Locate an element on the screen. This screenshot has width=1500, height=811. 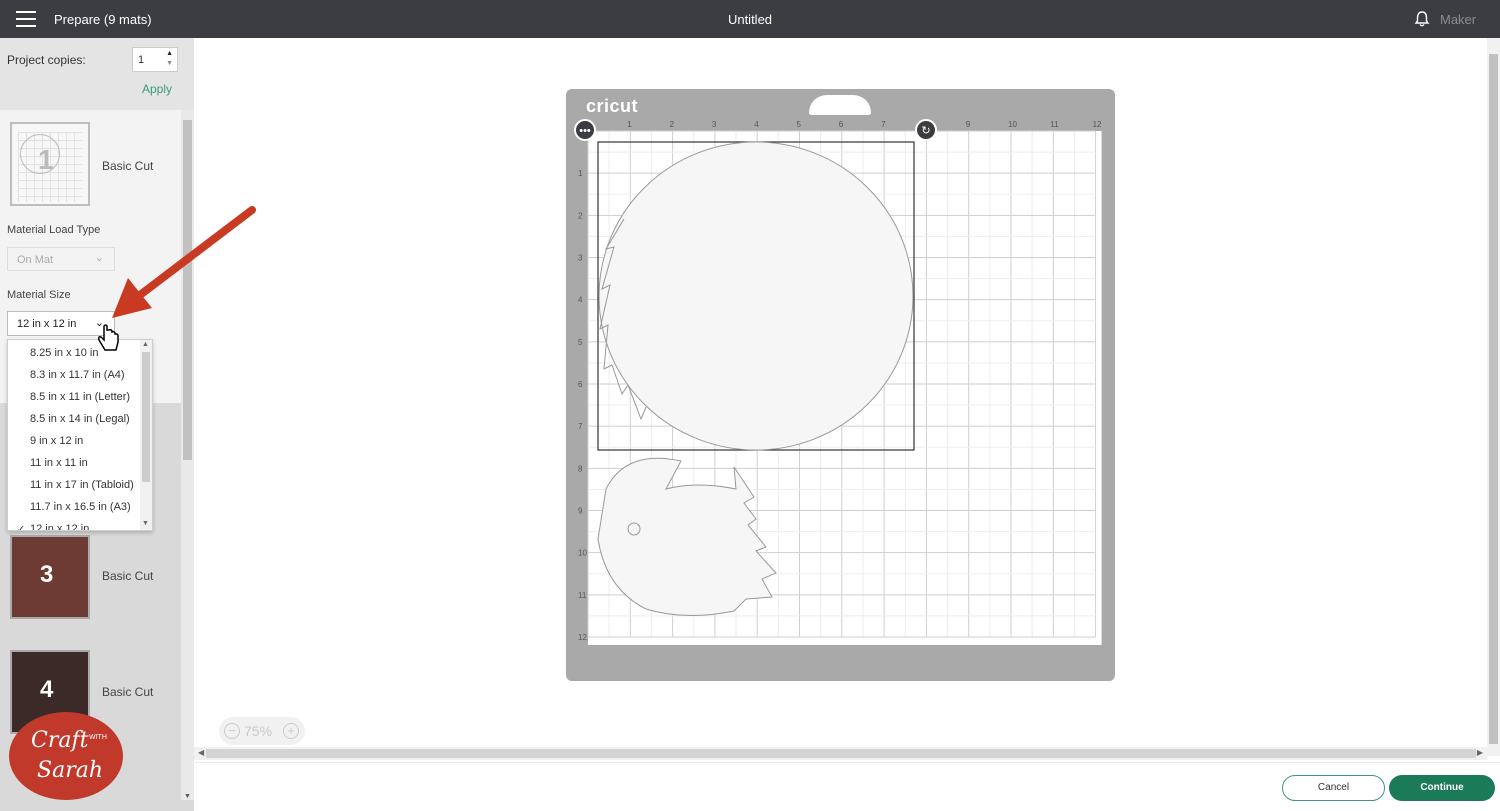
logo-text: Craft is located at coordinates (60, 740).